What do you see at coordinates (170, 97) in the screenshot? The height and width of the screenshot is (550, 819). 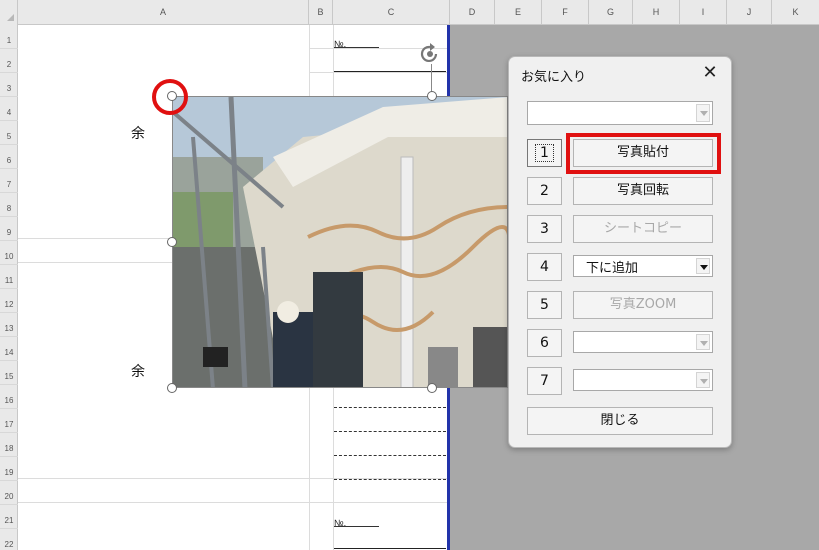 I see `highlight-circle` at bounding box center [170, 97].